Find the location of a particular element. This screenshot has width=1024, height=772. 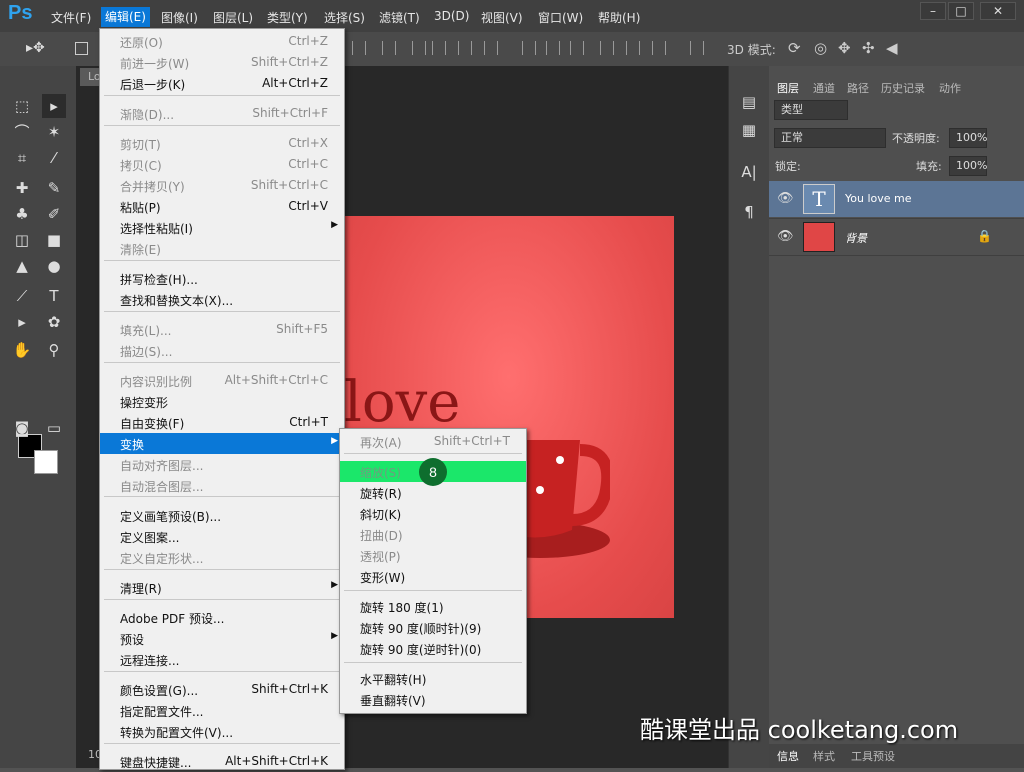

pen-tool-icon: ⟋ is located at coordinates (22, 296).